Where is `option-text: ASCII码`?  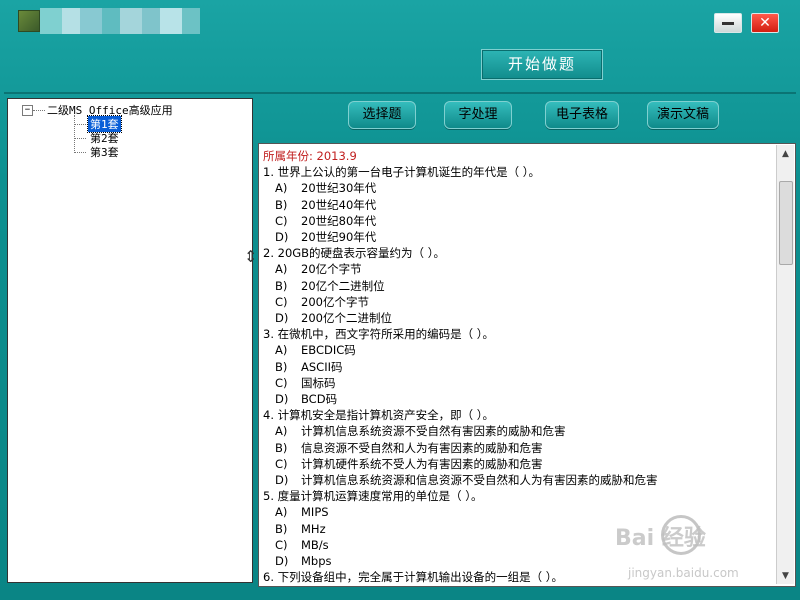
option-text: ASCII码 is located at coordinates (322, 366).